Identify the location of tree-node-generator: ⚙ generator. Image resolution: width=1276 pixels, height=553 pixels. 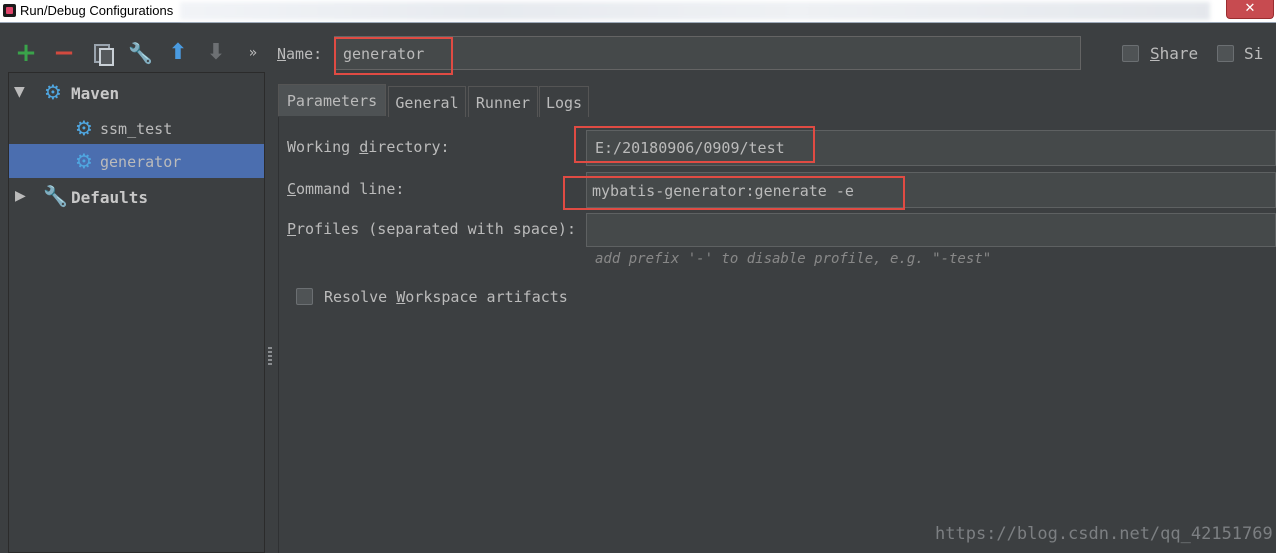
(136, 161).